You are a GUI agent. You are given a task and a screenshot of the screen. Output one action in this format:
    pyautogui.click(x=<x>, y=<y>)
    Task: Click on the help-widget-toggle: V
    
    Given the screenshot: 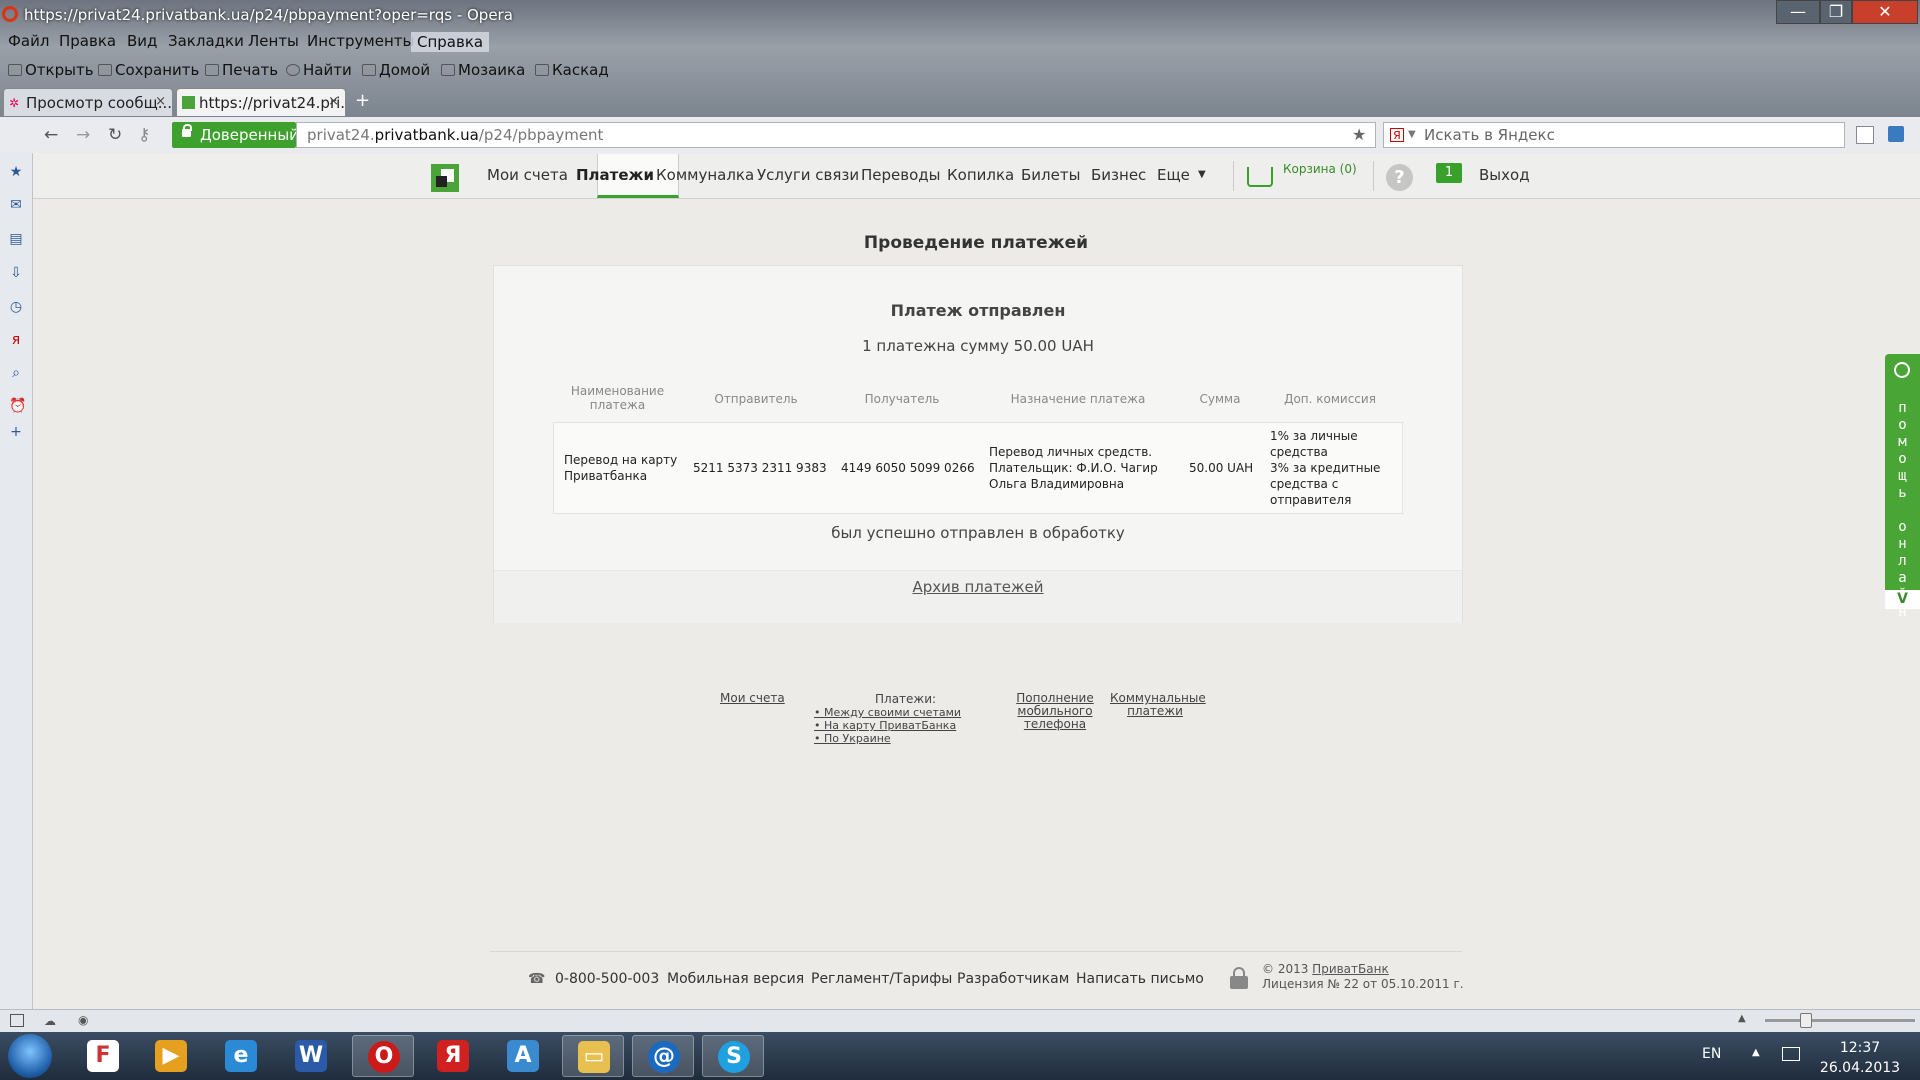 What is the action you would take?
    pyautogui.click(x=1902, y=599)
    